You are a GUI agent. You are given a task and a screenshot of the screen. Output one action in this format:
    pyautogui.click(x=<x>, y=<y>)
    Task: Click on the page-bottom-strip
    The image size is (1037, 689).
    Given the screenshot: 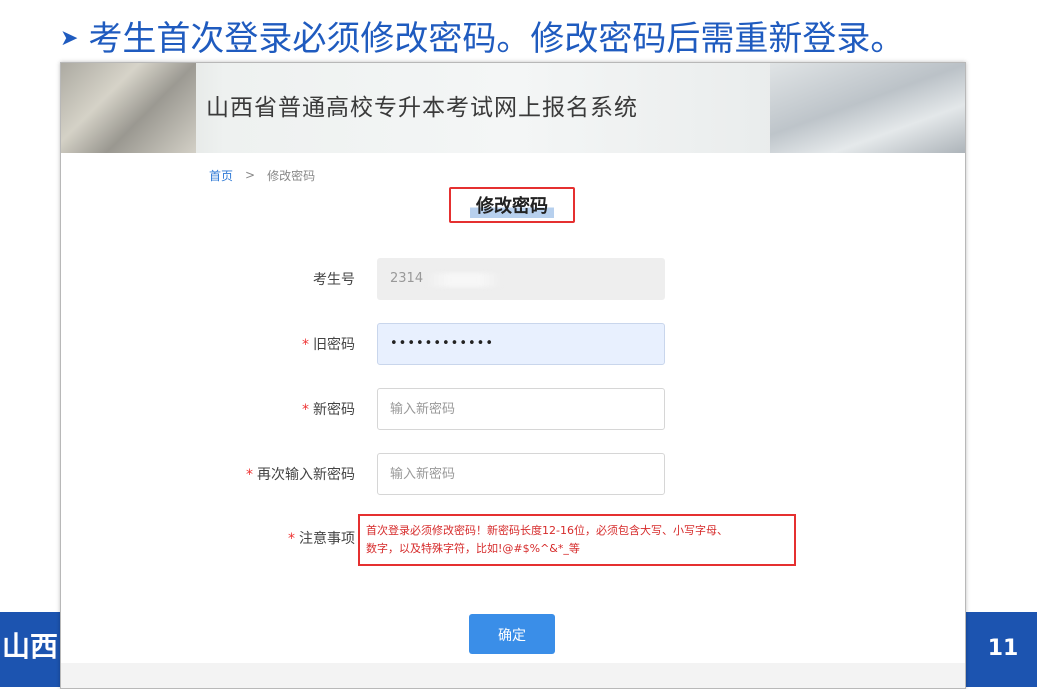 What is the action you would take?
    pyautogui.click(x=513, y=675)
    